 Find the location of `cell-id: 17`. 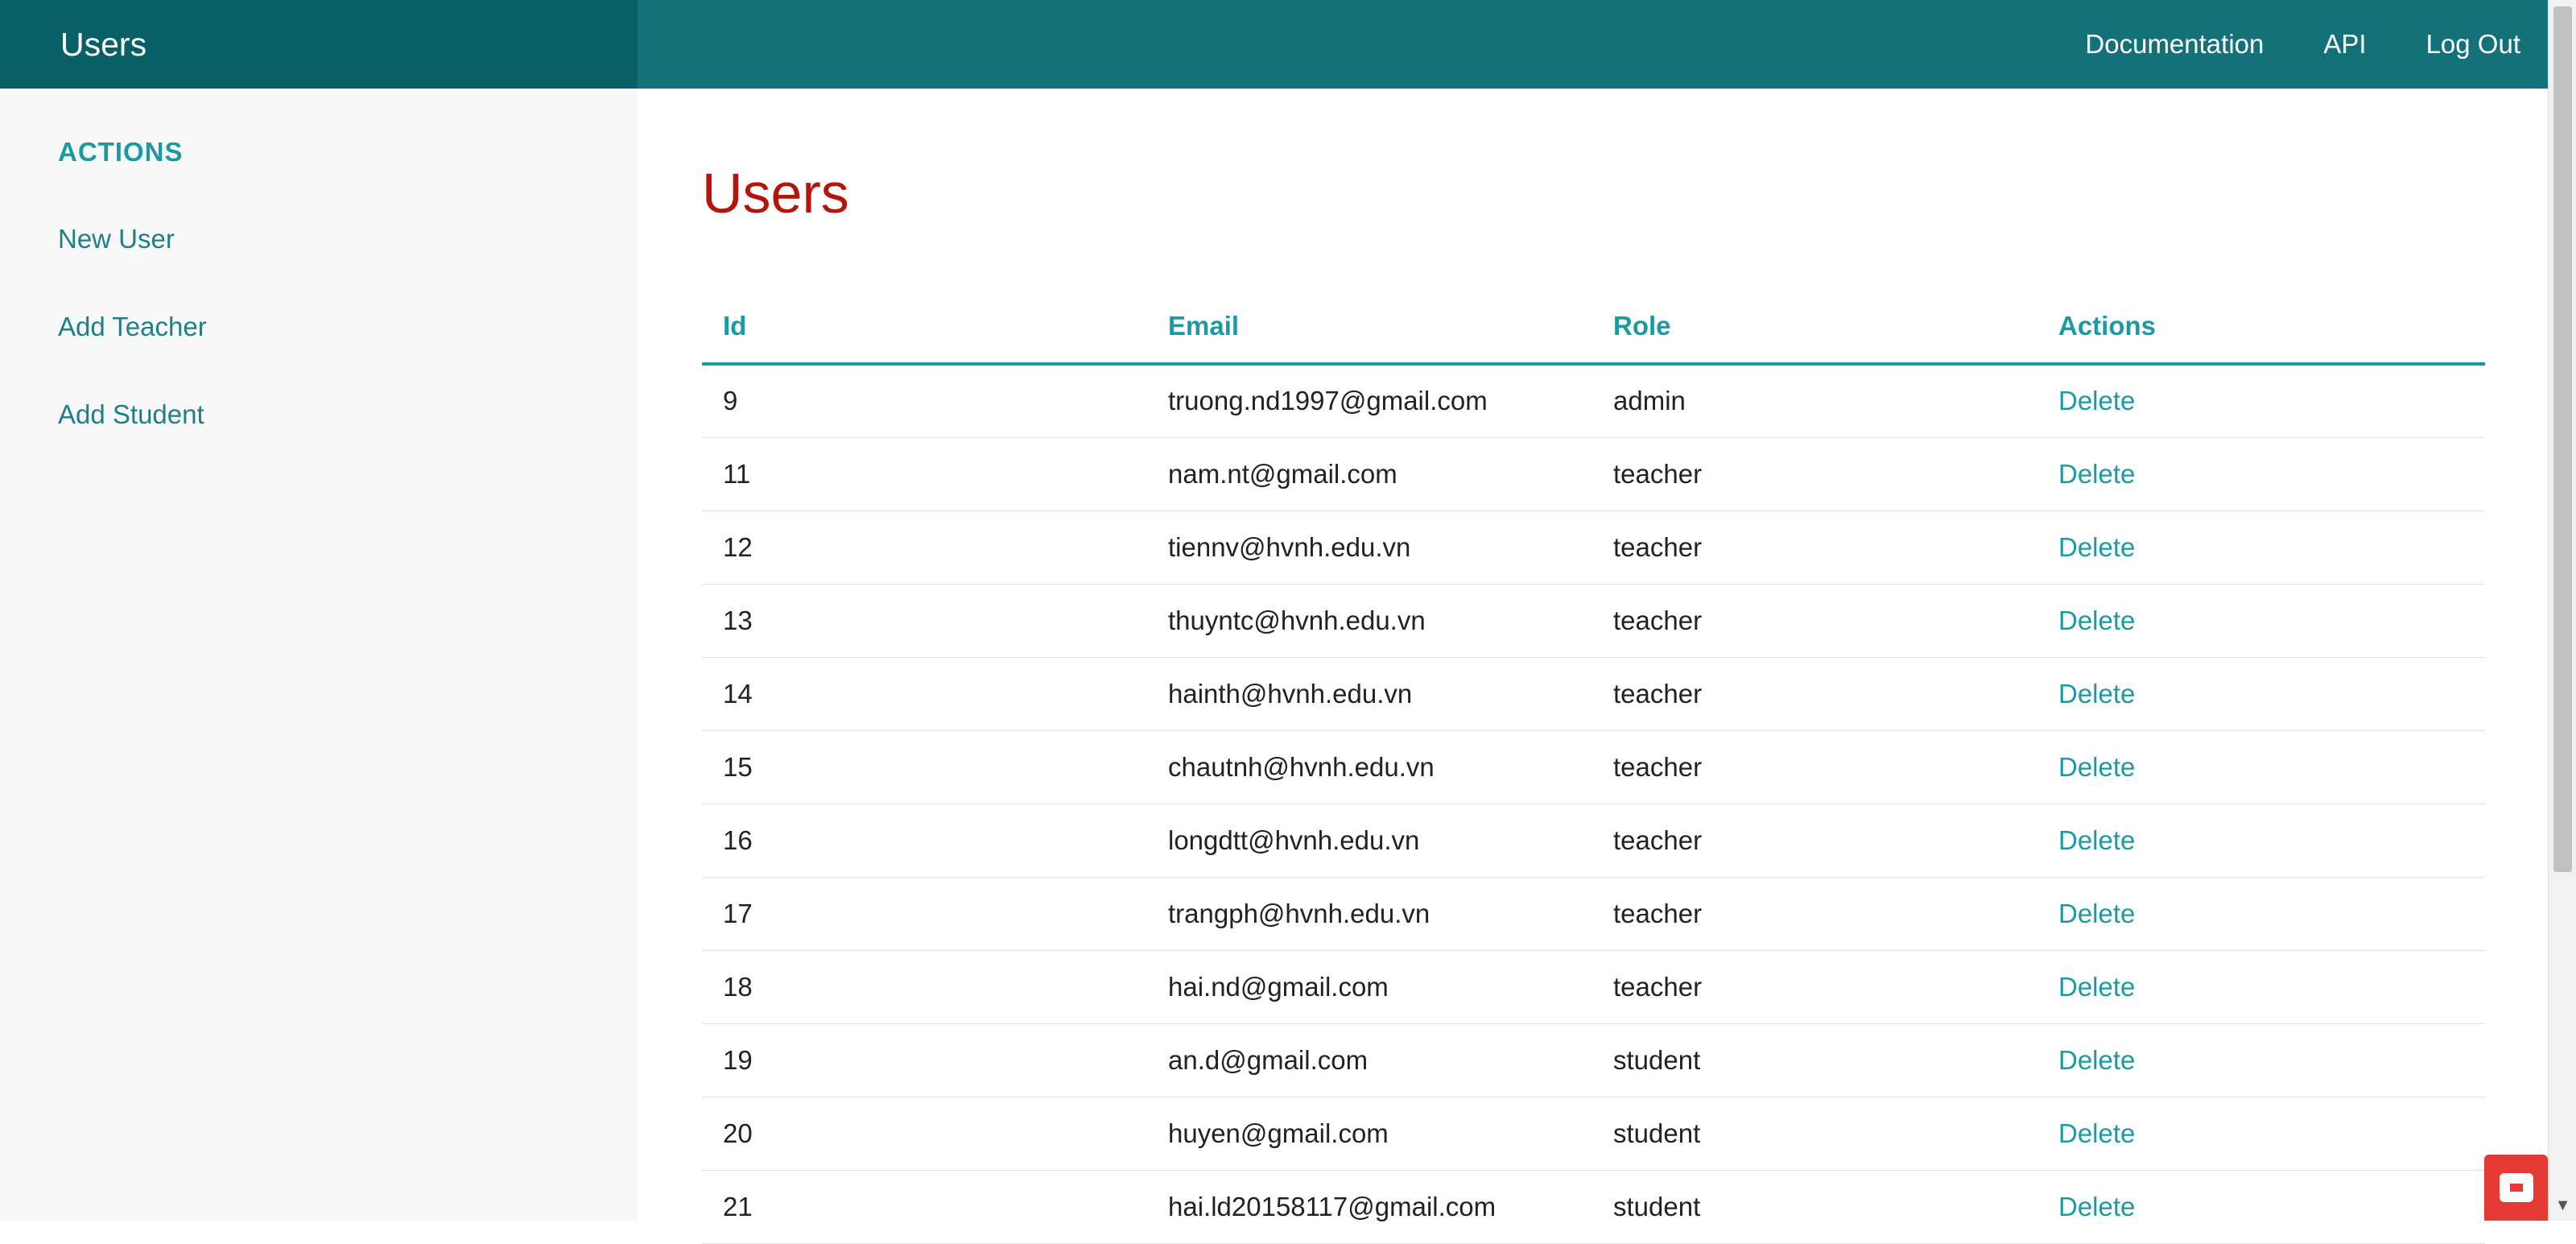

cell-id: 17 is located at coordinates (925, 914).